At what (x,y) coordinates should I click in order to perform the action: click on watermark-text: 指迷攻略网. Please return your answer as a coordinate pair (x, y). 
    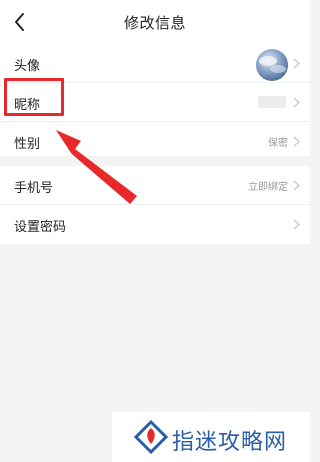
    Looking at the image, I should click on (230, 442).